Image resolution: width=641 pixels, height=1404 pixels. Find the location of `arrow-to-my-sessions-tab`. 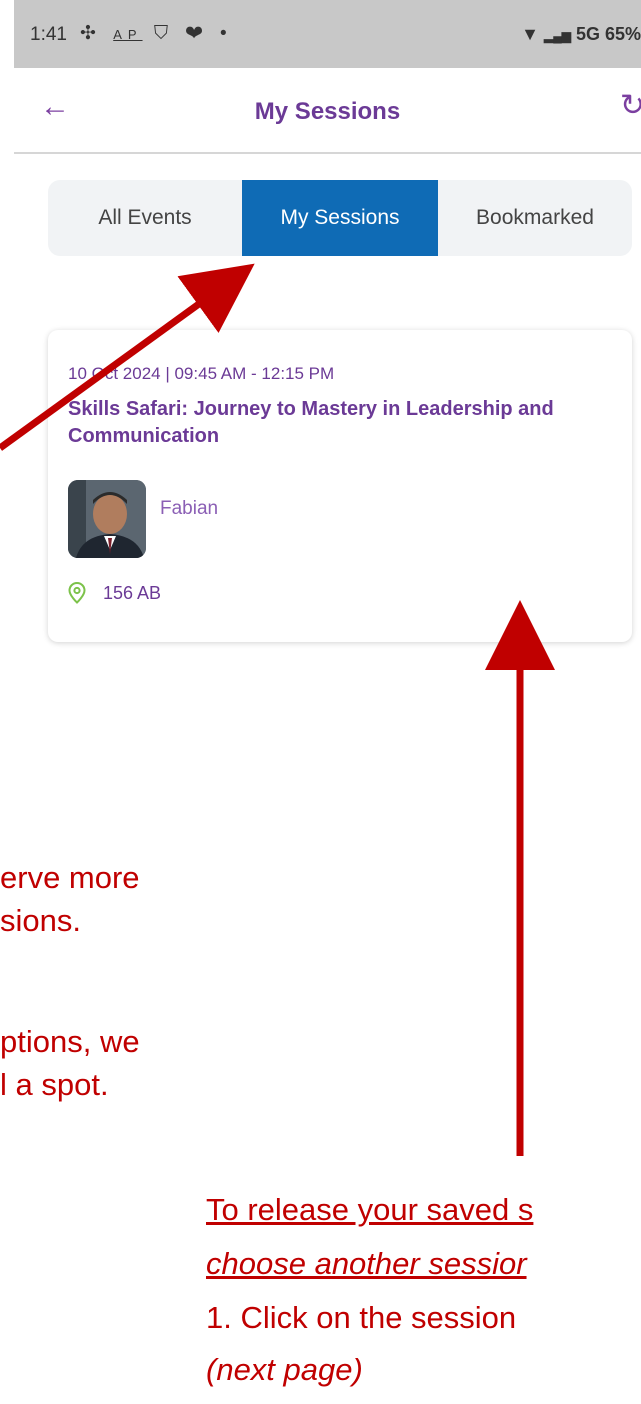

arrow-to-my-sessions-tab is located at coordinates (127, 357).